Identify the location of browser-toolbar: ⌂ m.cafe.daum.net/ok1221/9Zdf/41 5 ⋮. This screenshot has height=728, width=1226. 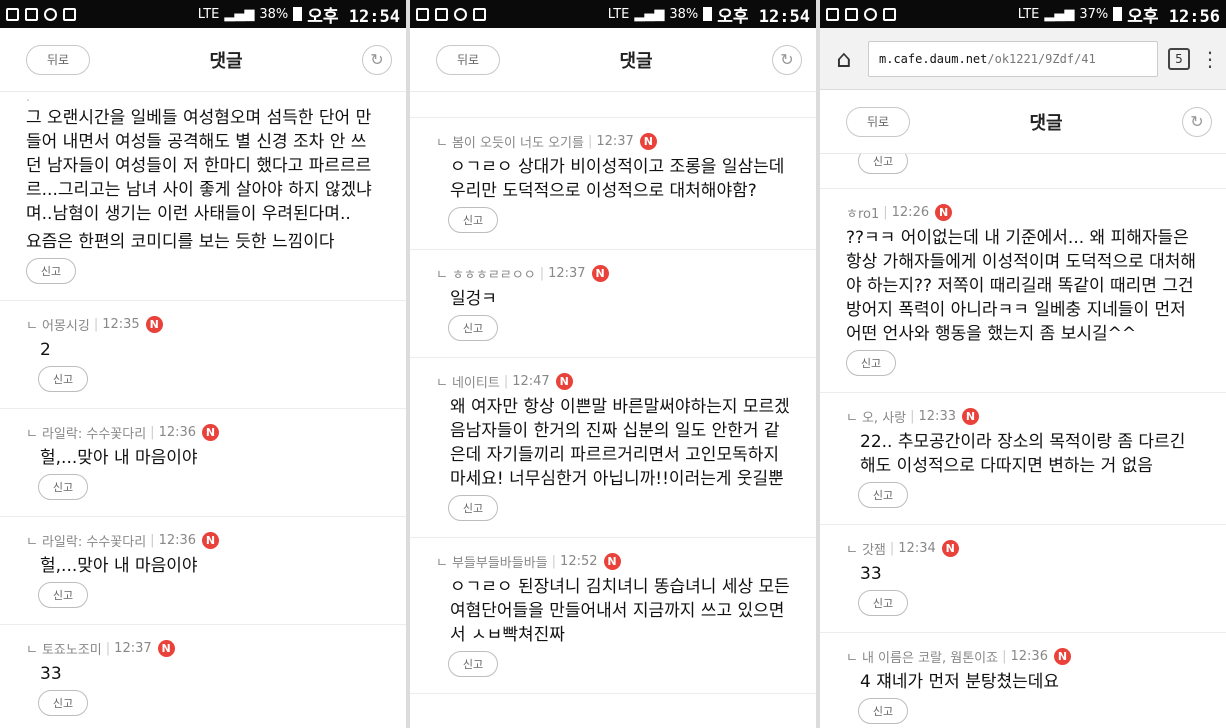
(1023, 59).